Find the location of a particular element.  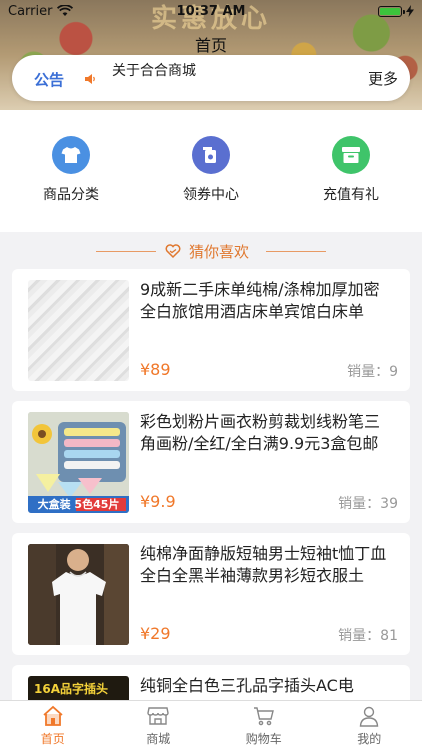

status-time: 10:37 AM is located at coordinates (211, 11).